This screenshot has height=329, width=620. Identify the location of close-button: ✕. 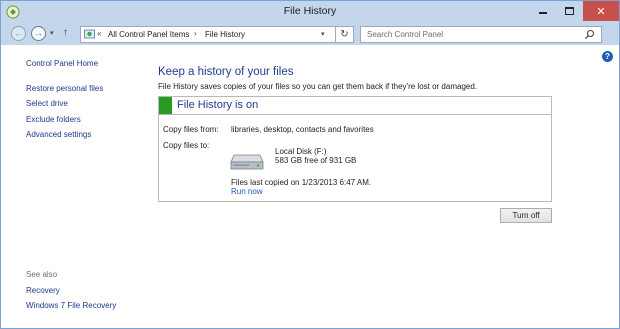
(601, 11).